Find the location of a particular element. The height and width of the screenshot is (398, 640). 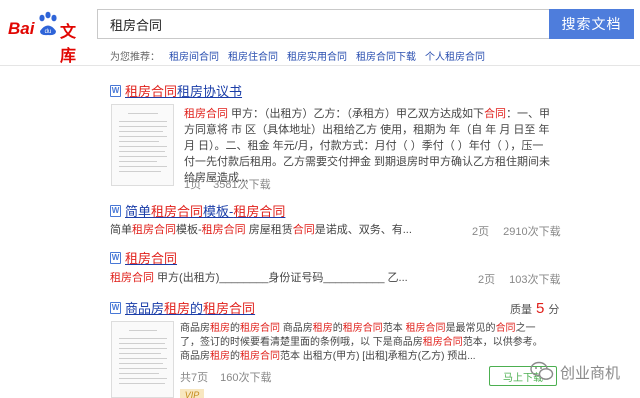

result-item: W 租房合同 is located at coordinates (143, 257).